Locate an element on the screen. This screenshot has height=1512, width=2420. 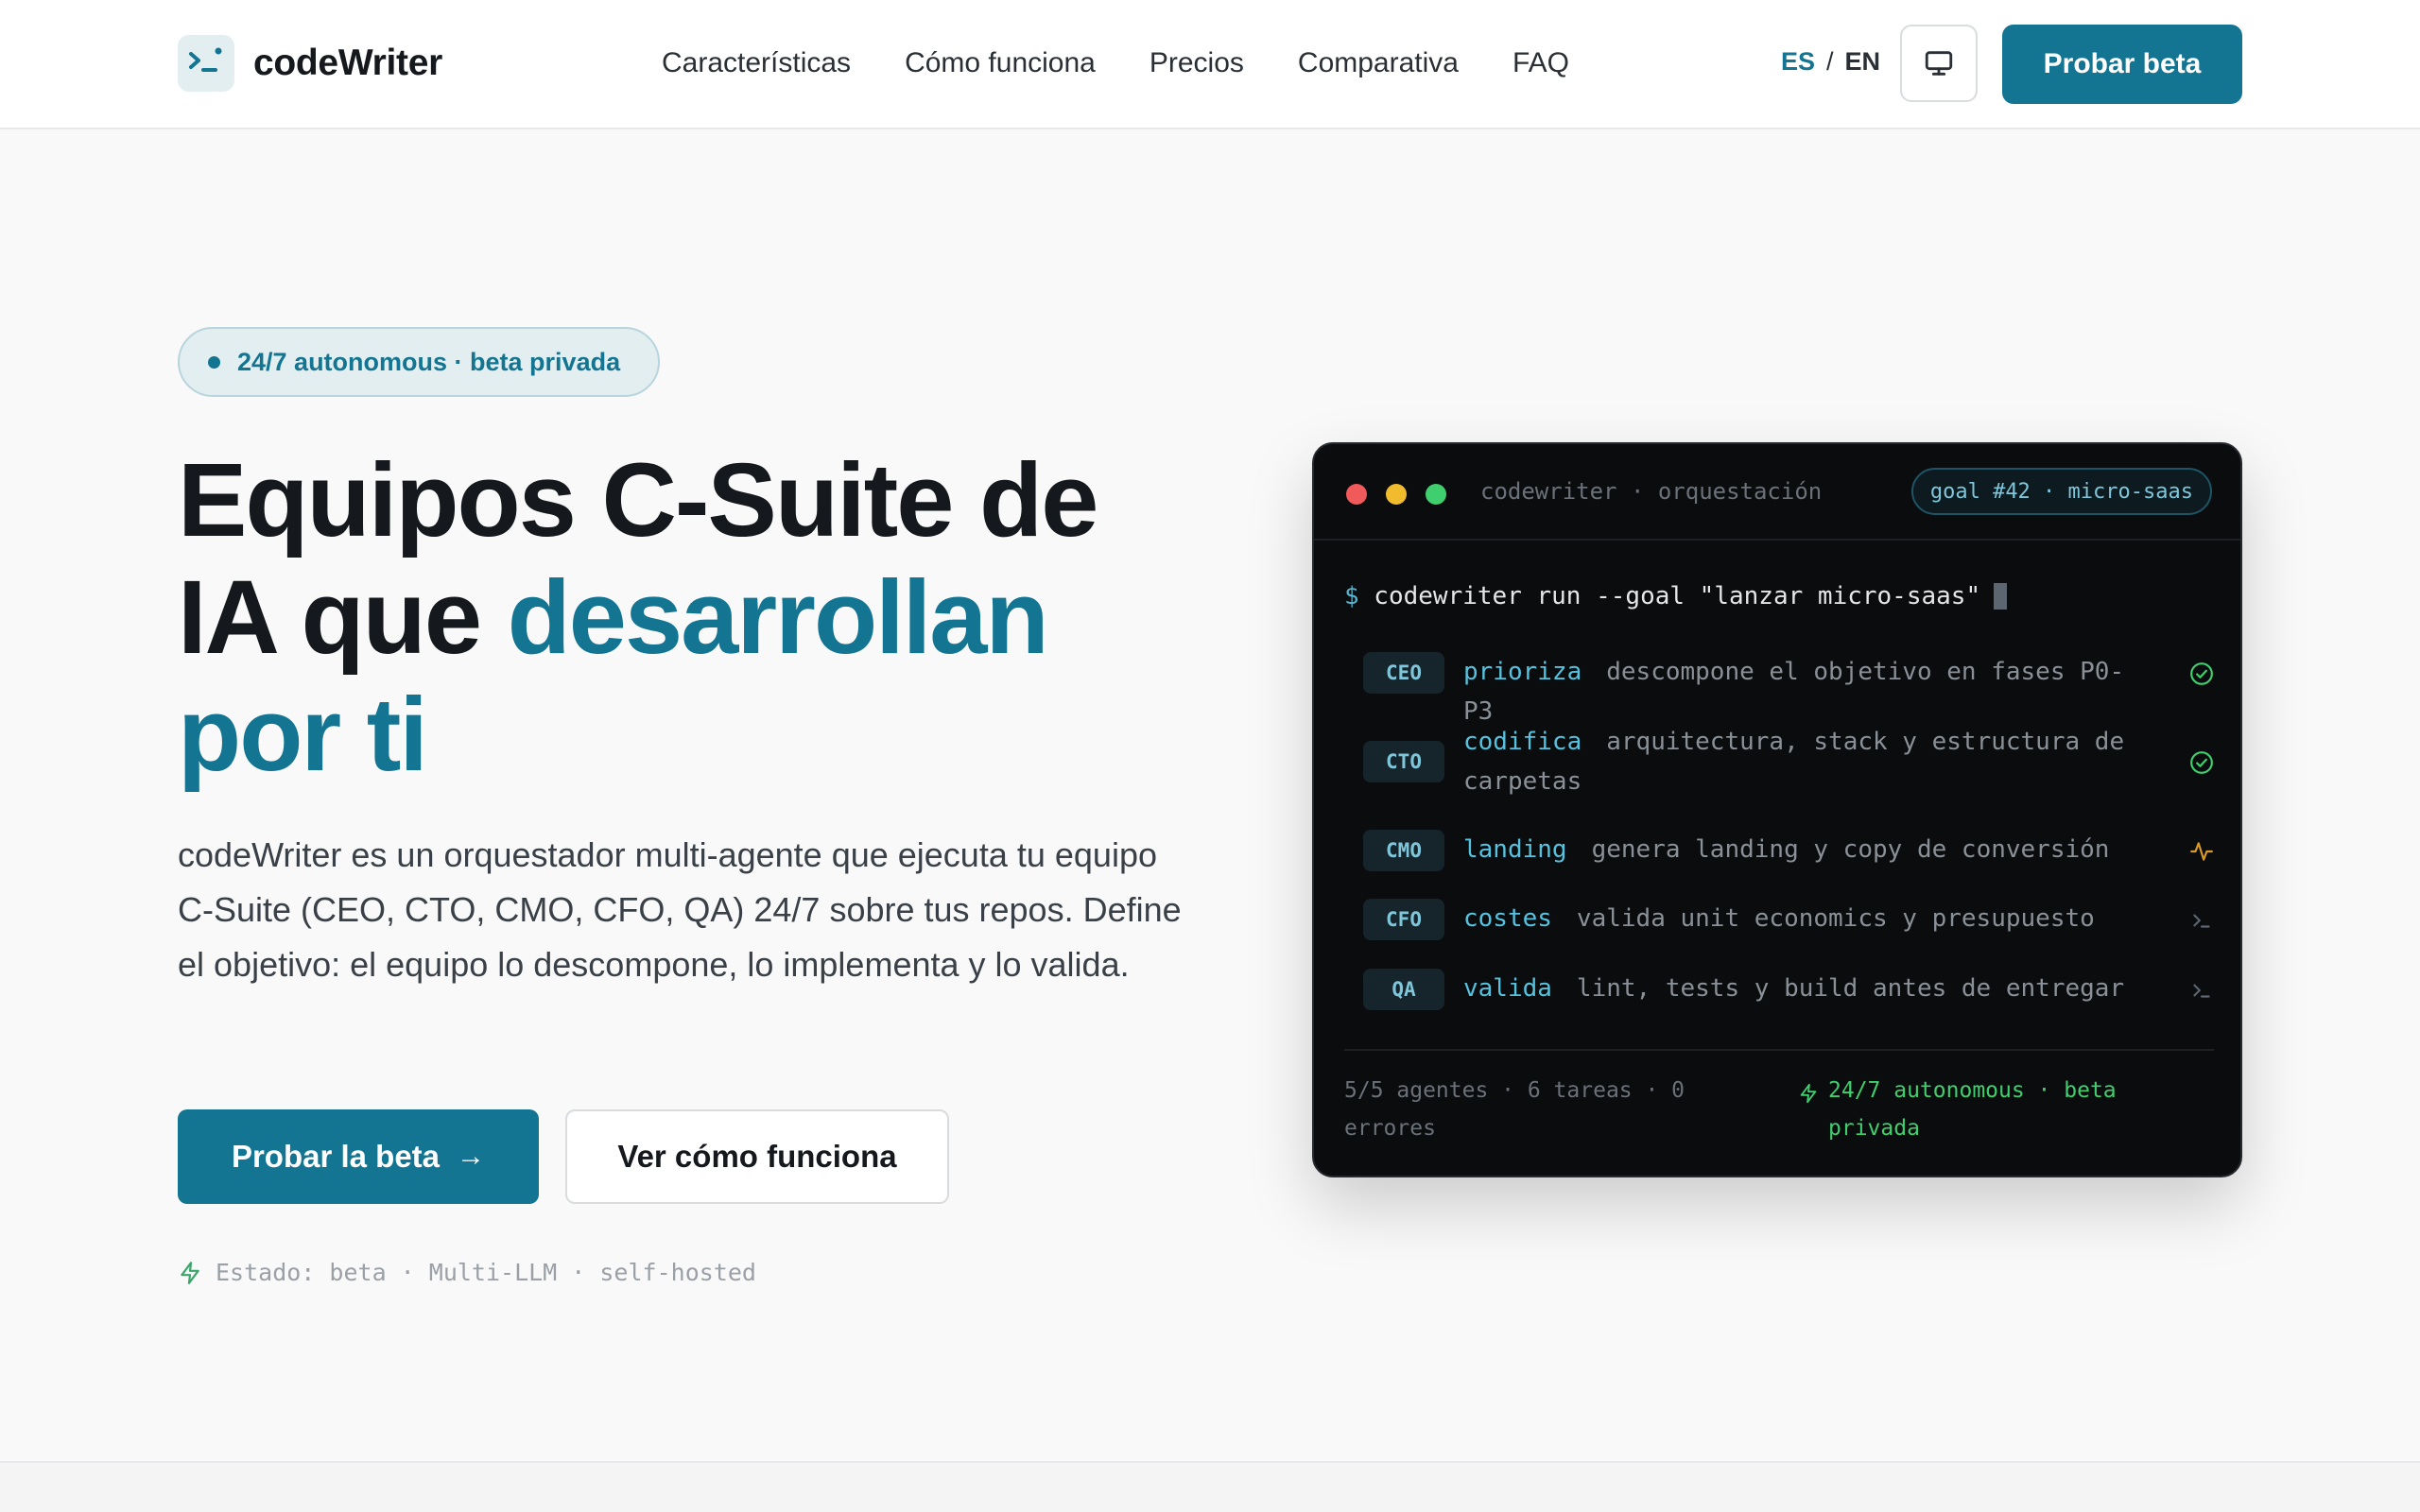
role-tag: CMO is located at coordinates (1403, 850).